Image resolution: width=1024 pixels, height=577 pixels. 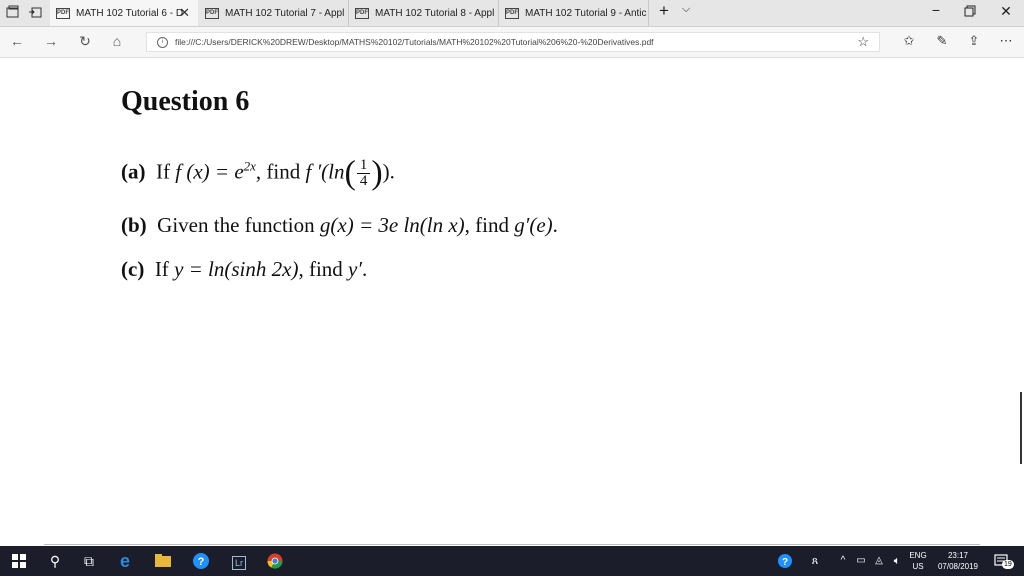 What do you see at coordinates (209, 171) in the screenshot?
I see `math-expression: f (x) = e` at bounding box center [209, 171].